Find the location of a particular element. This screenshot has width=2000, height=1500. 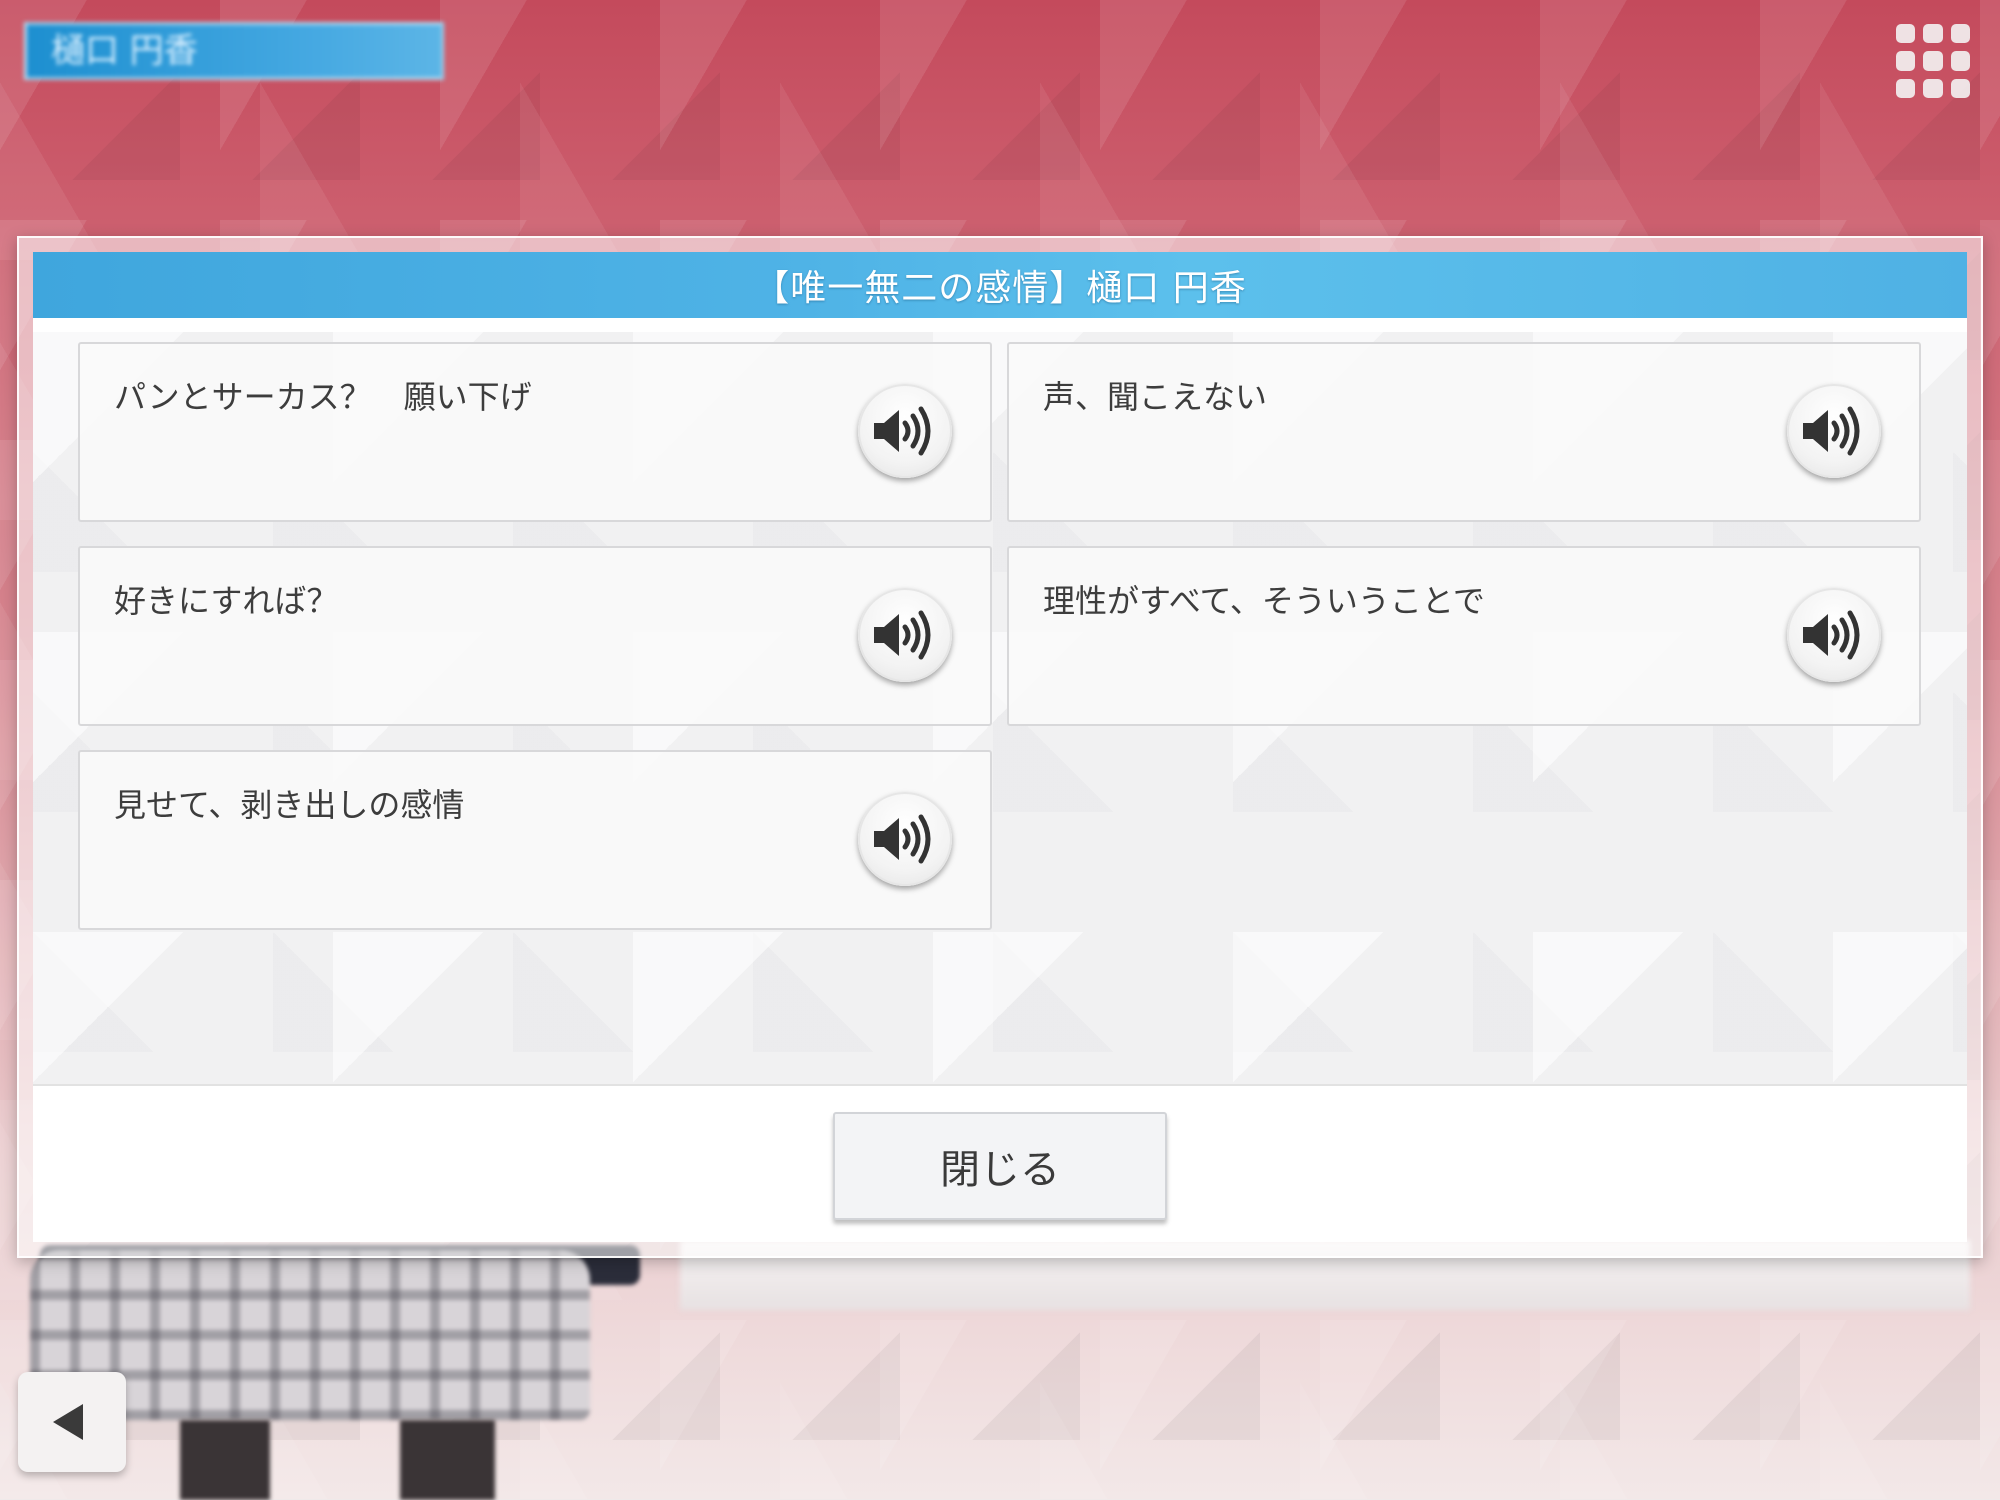

voice-label: 見せて、剥き出しの感情 is located at coordinates (289, 805).